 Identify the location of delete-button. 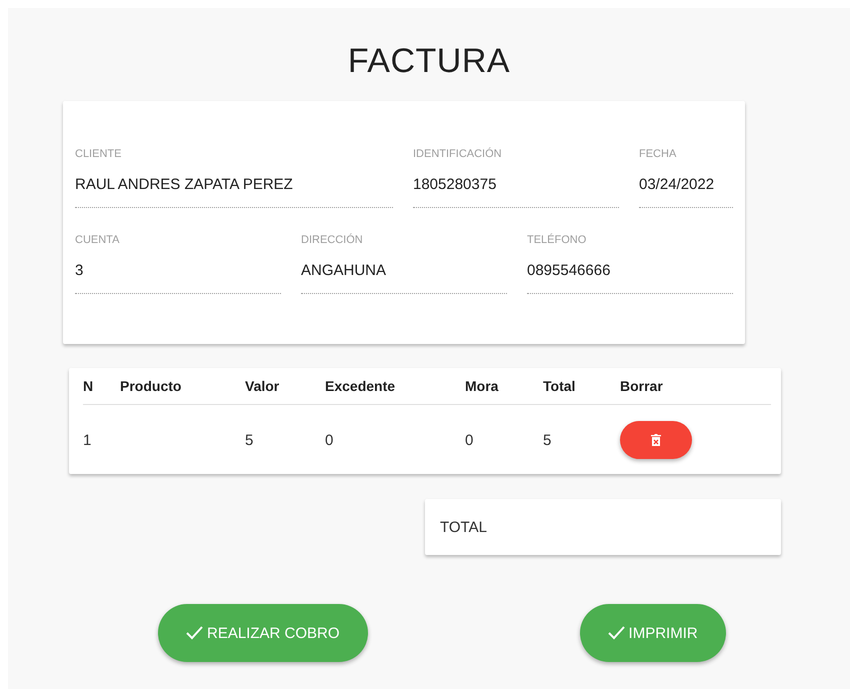
(656, 440).